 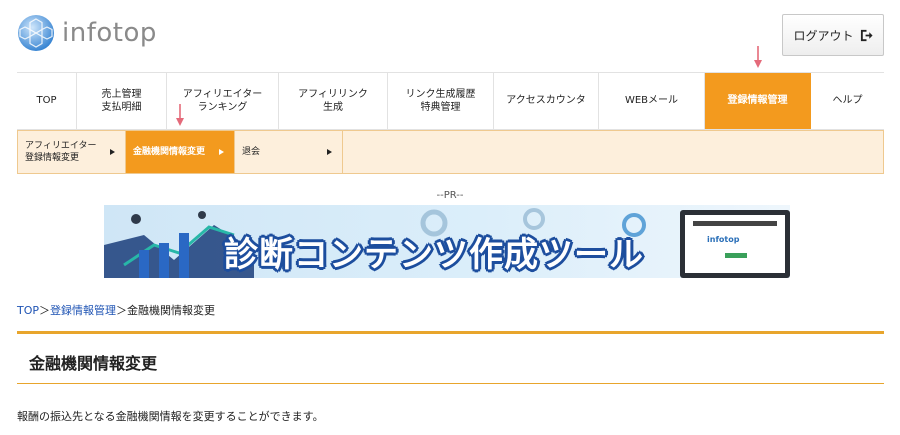 What do you see at coordinates (450, 152) in the screenshot?
I see `sub-nav: アフィリエイター 登録情報変更 金融機関情報変更 退会` at bounding box center [450, 152].